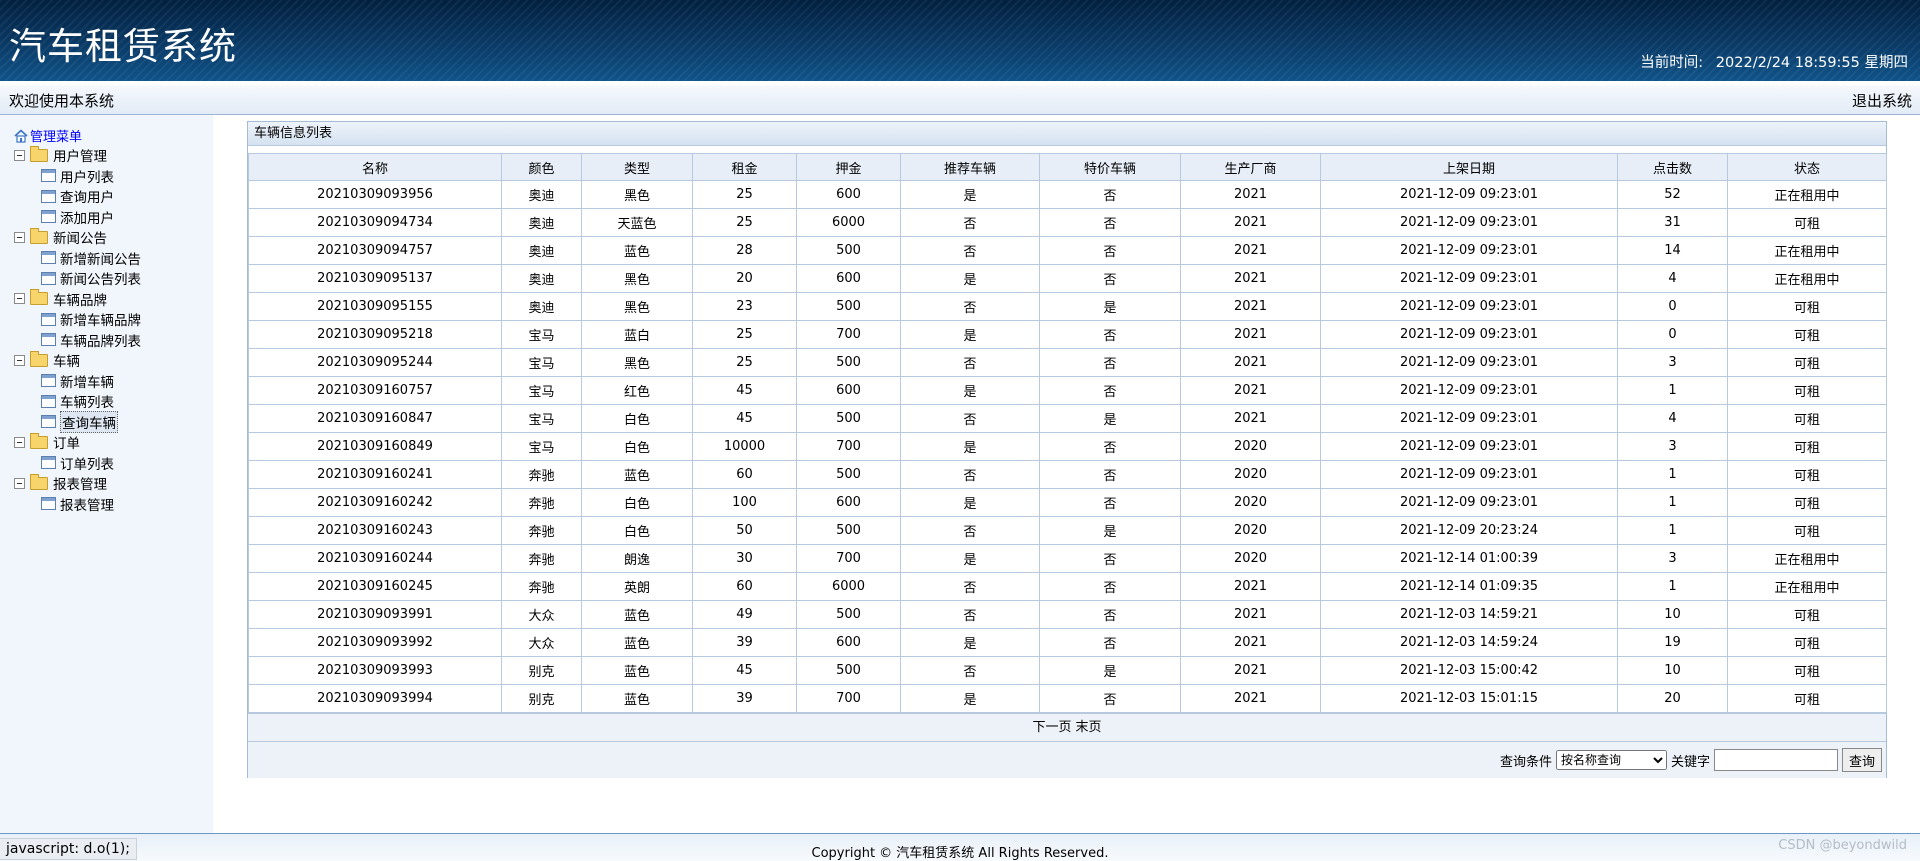 The height and width of the screenshot is (861, 1920). What do you see at coordinates (1672, 670) in the screenshot?
I see `table-cell: 10` at bounding box center [1672, 670].